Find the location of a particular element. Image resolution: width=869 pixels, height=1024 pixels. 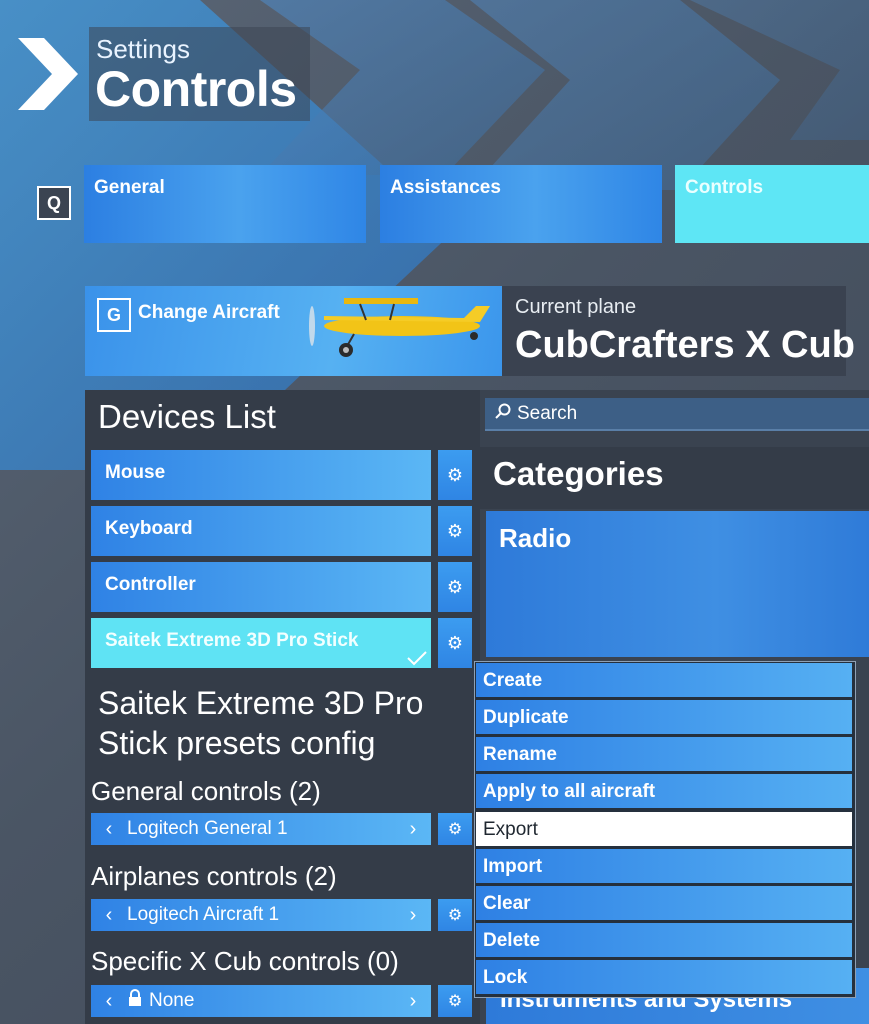

tab-general: General is located at coordinates (225, 204).